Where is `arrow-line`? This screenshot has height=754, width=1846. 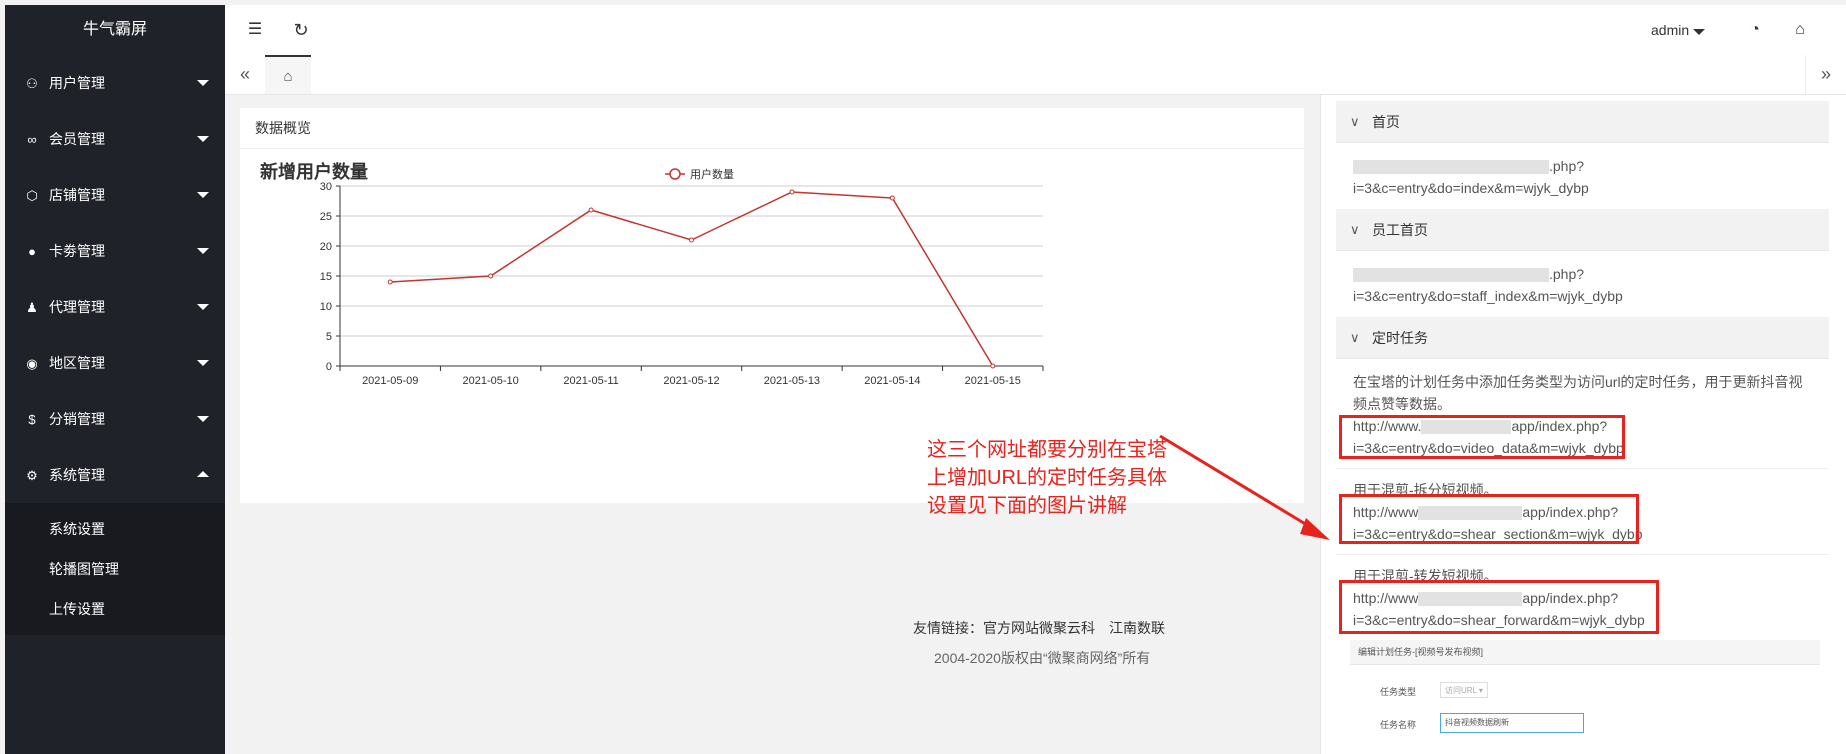 arrow-line is located at coordinates (1236, 482).